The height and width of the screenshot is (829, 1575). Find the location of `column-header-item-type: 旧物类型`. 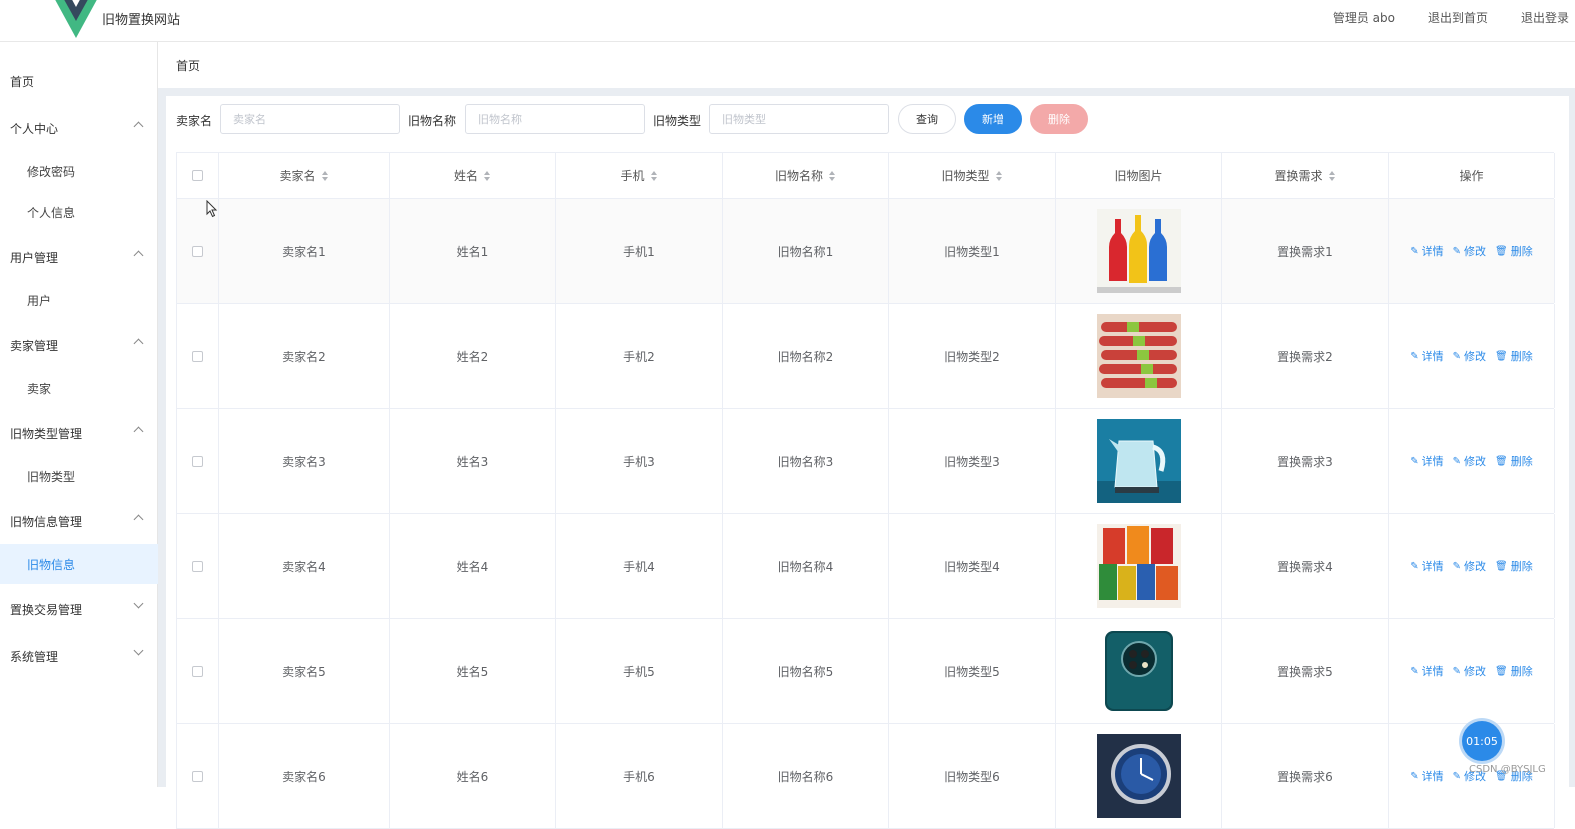

column-header-item-type: 旧物类型 is located at coordinates (972, 175).